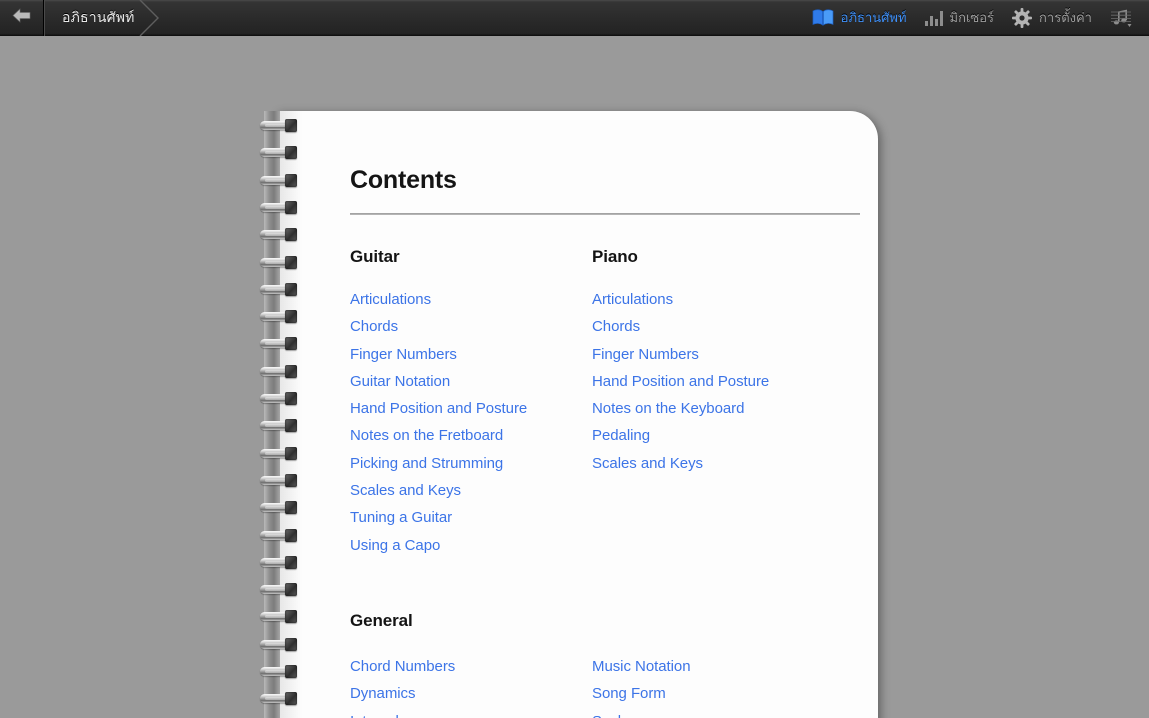 The image size is (1149, 718). What do you see at coordinates (471, 299) in the screenshot?
I see `link-guitar-articulations: Articulations` at bounding box center [471, 299].